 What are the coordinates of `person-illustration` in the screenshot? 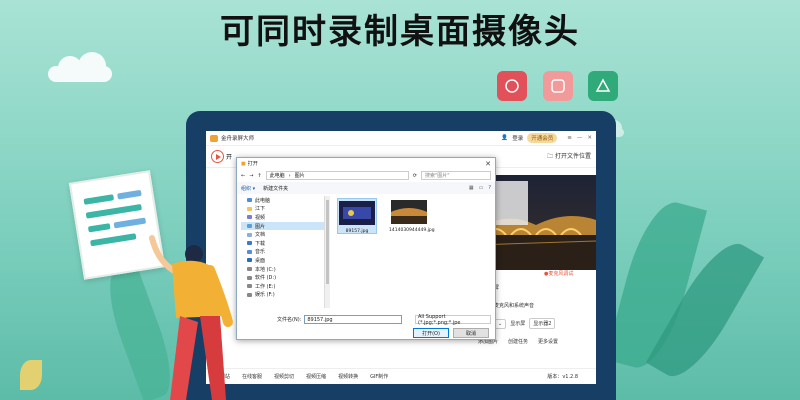 It's located at (191, 317).